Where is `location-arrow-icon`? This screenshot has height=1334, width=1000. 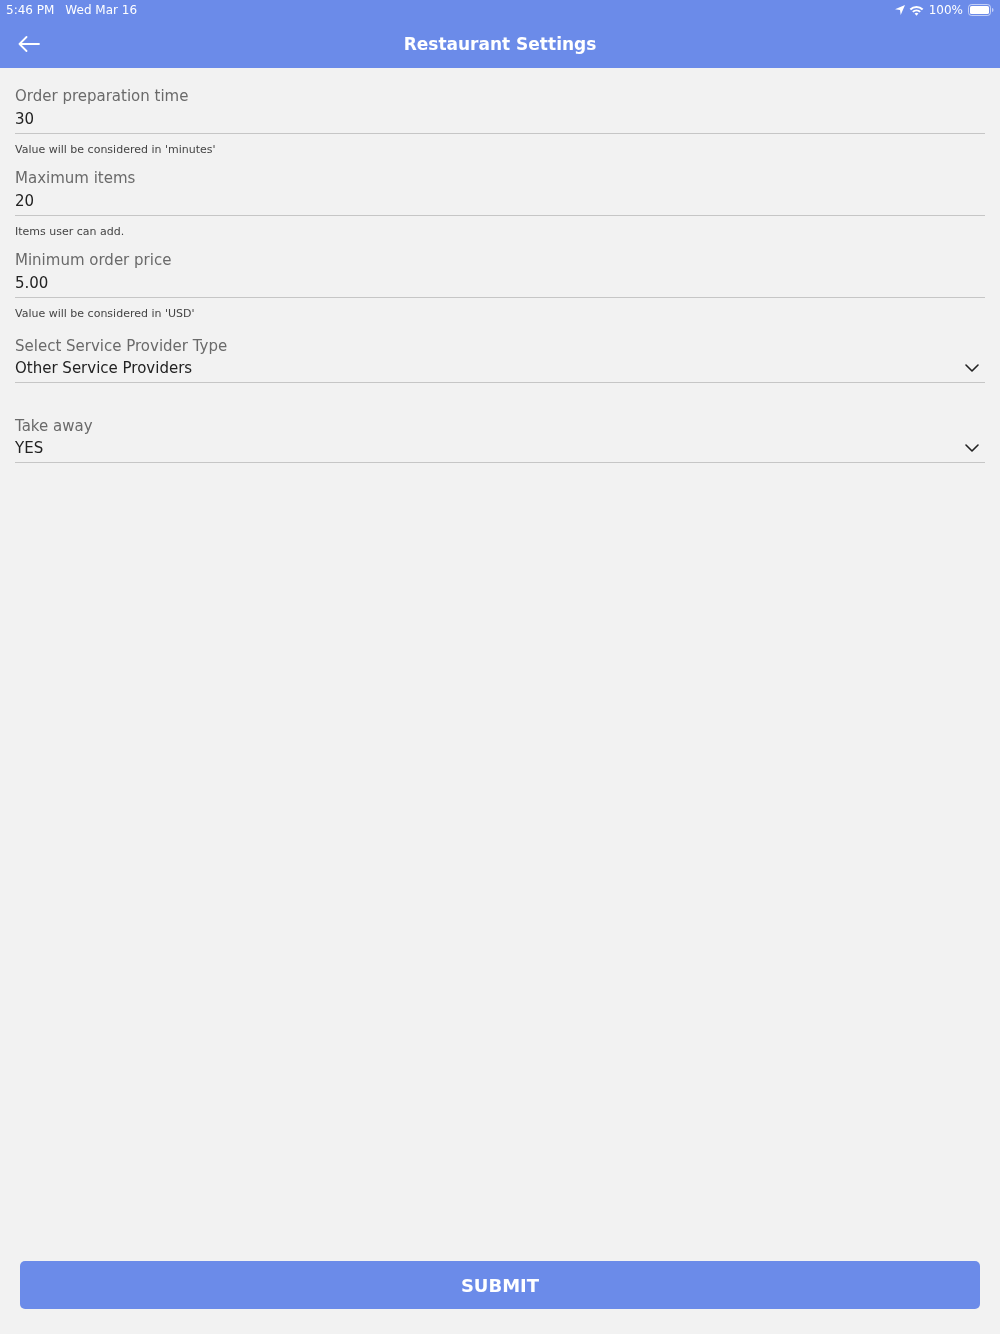
location-arrow-icon is located at coordinates (899, 10).